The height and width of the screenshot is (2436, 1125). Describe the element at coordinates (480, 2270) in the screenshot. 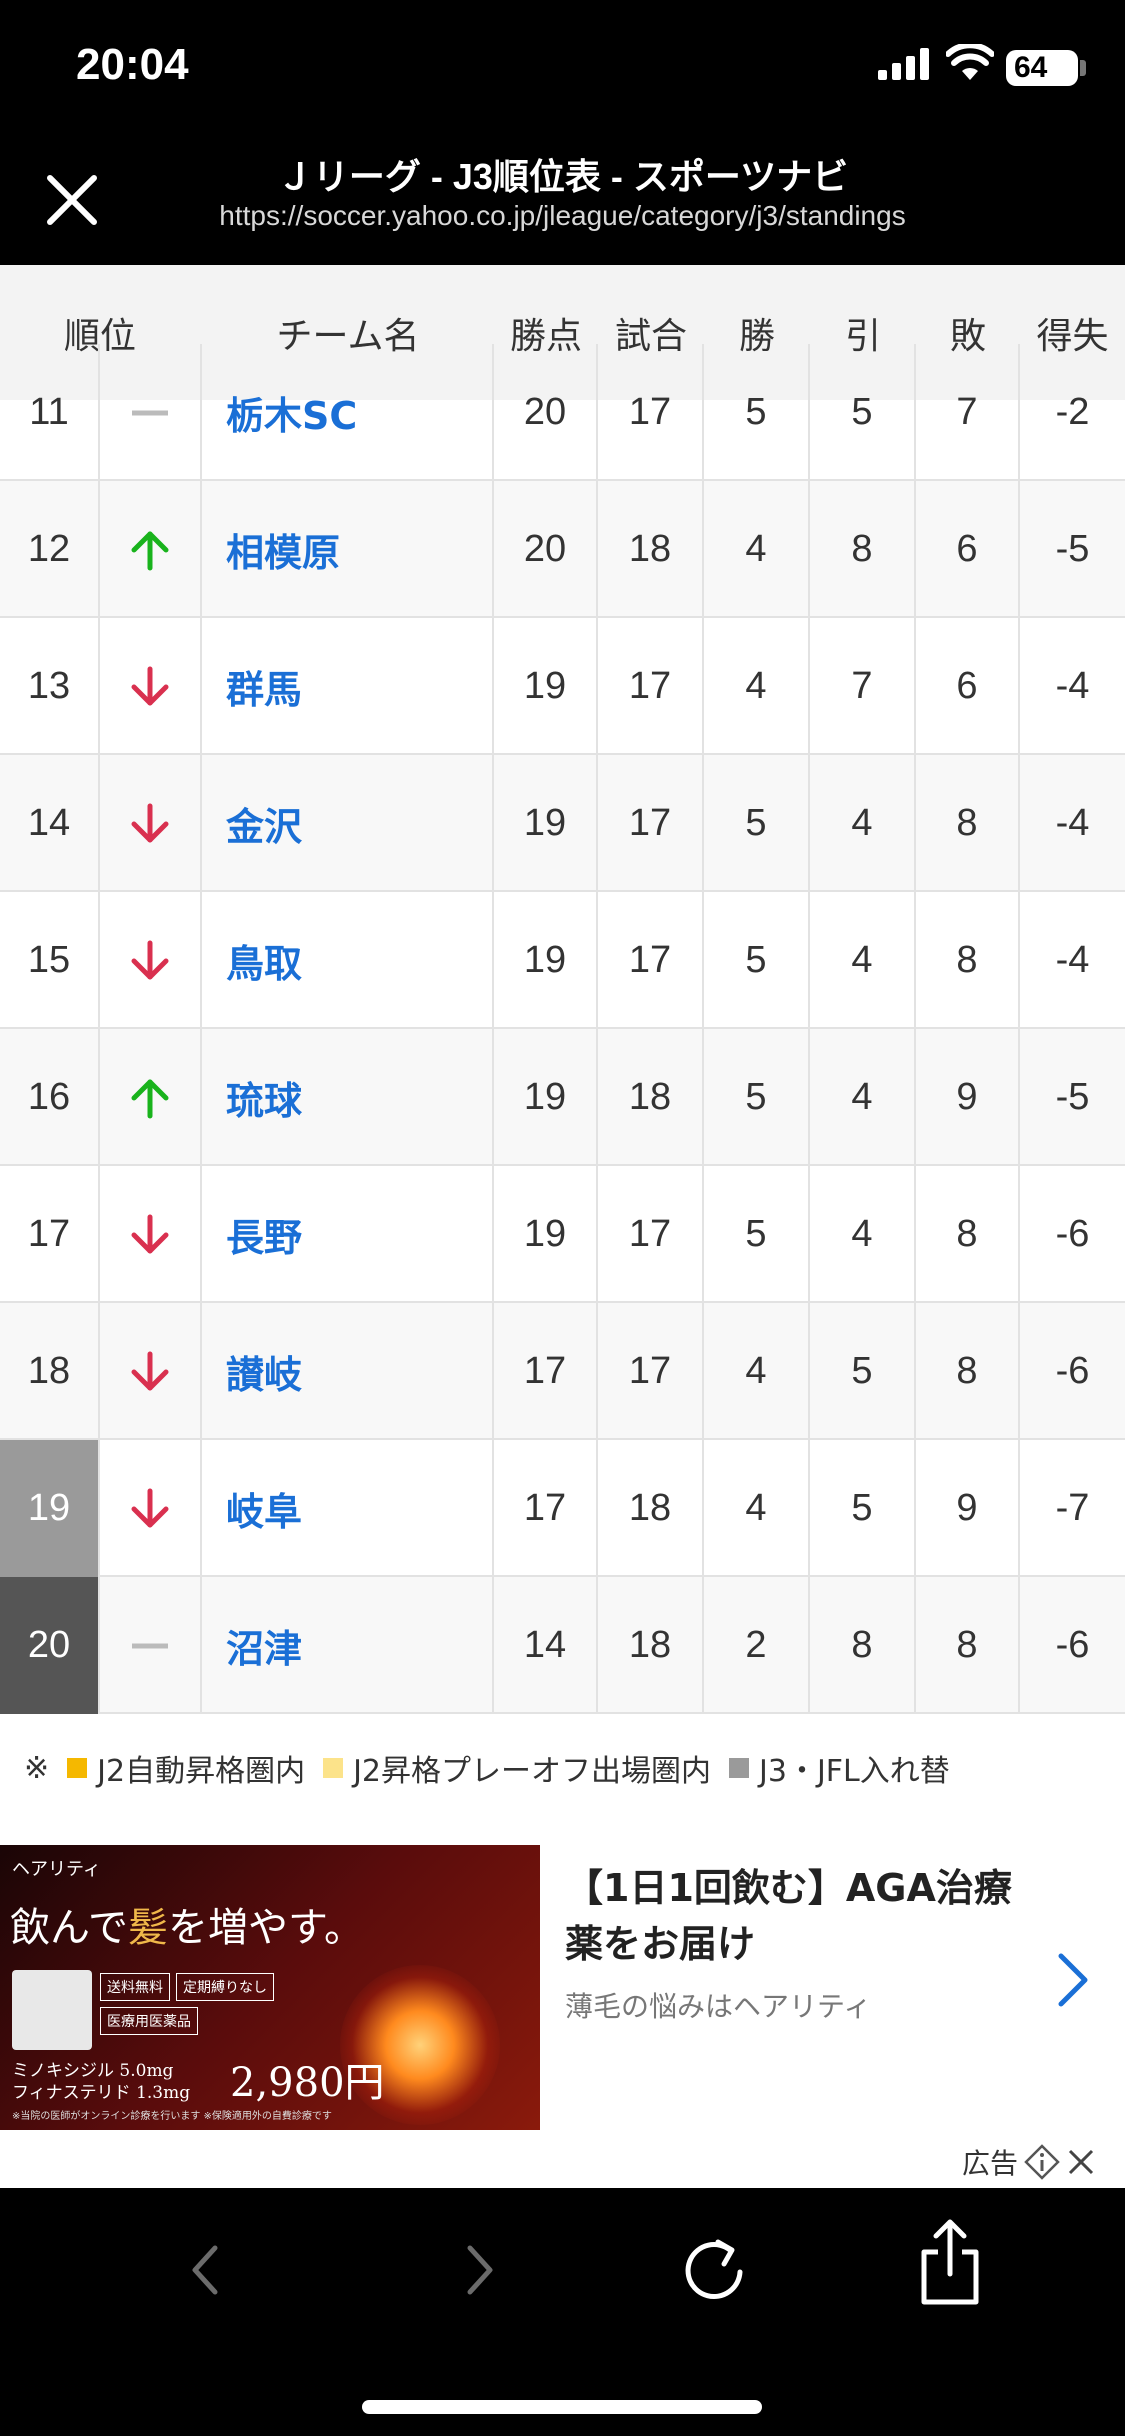

I see `forward-icon` at that location.